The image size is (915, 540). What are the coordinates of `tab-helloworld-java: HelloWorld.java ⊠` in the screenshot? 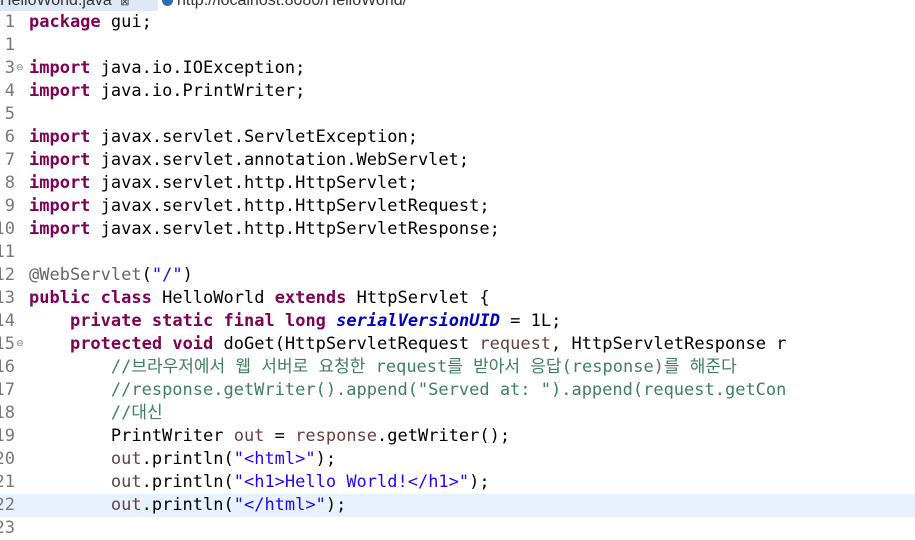 It's located at (79, 5).